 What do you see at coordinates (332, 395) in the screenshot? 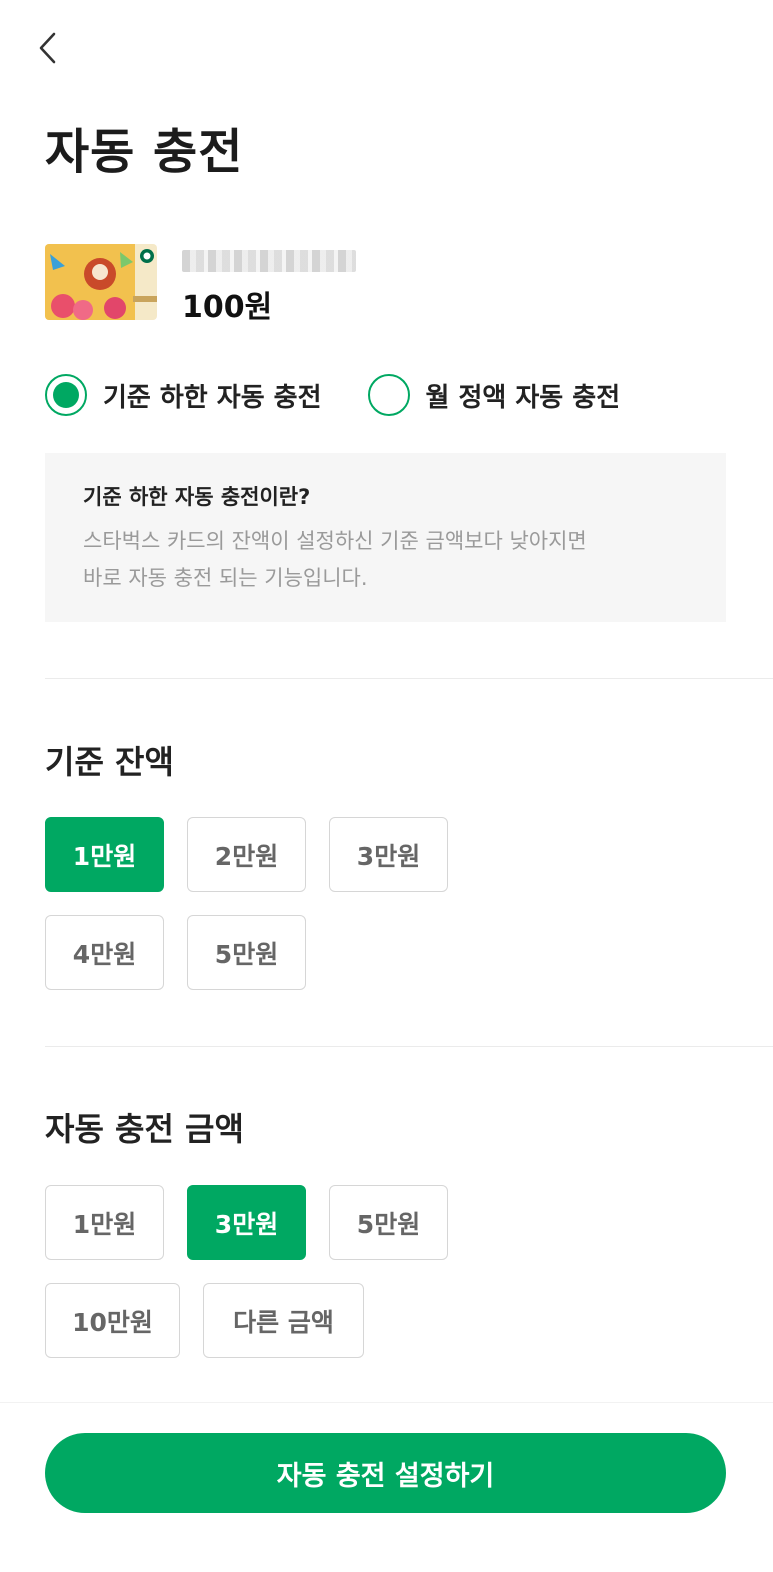
I see `charge-type-radio-group: 기준 하한 자동 충전 월 정액 자동 충전` at bounding box center [332, 395].